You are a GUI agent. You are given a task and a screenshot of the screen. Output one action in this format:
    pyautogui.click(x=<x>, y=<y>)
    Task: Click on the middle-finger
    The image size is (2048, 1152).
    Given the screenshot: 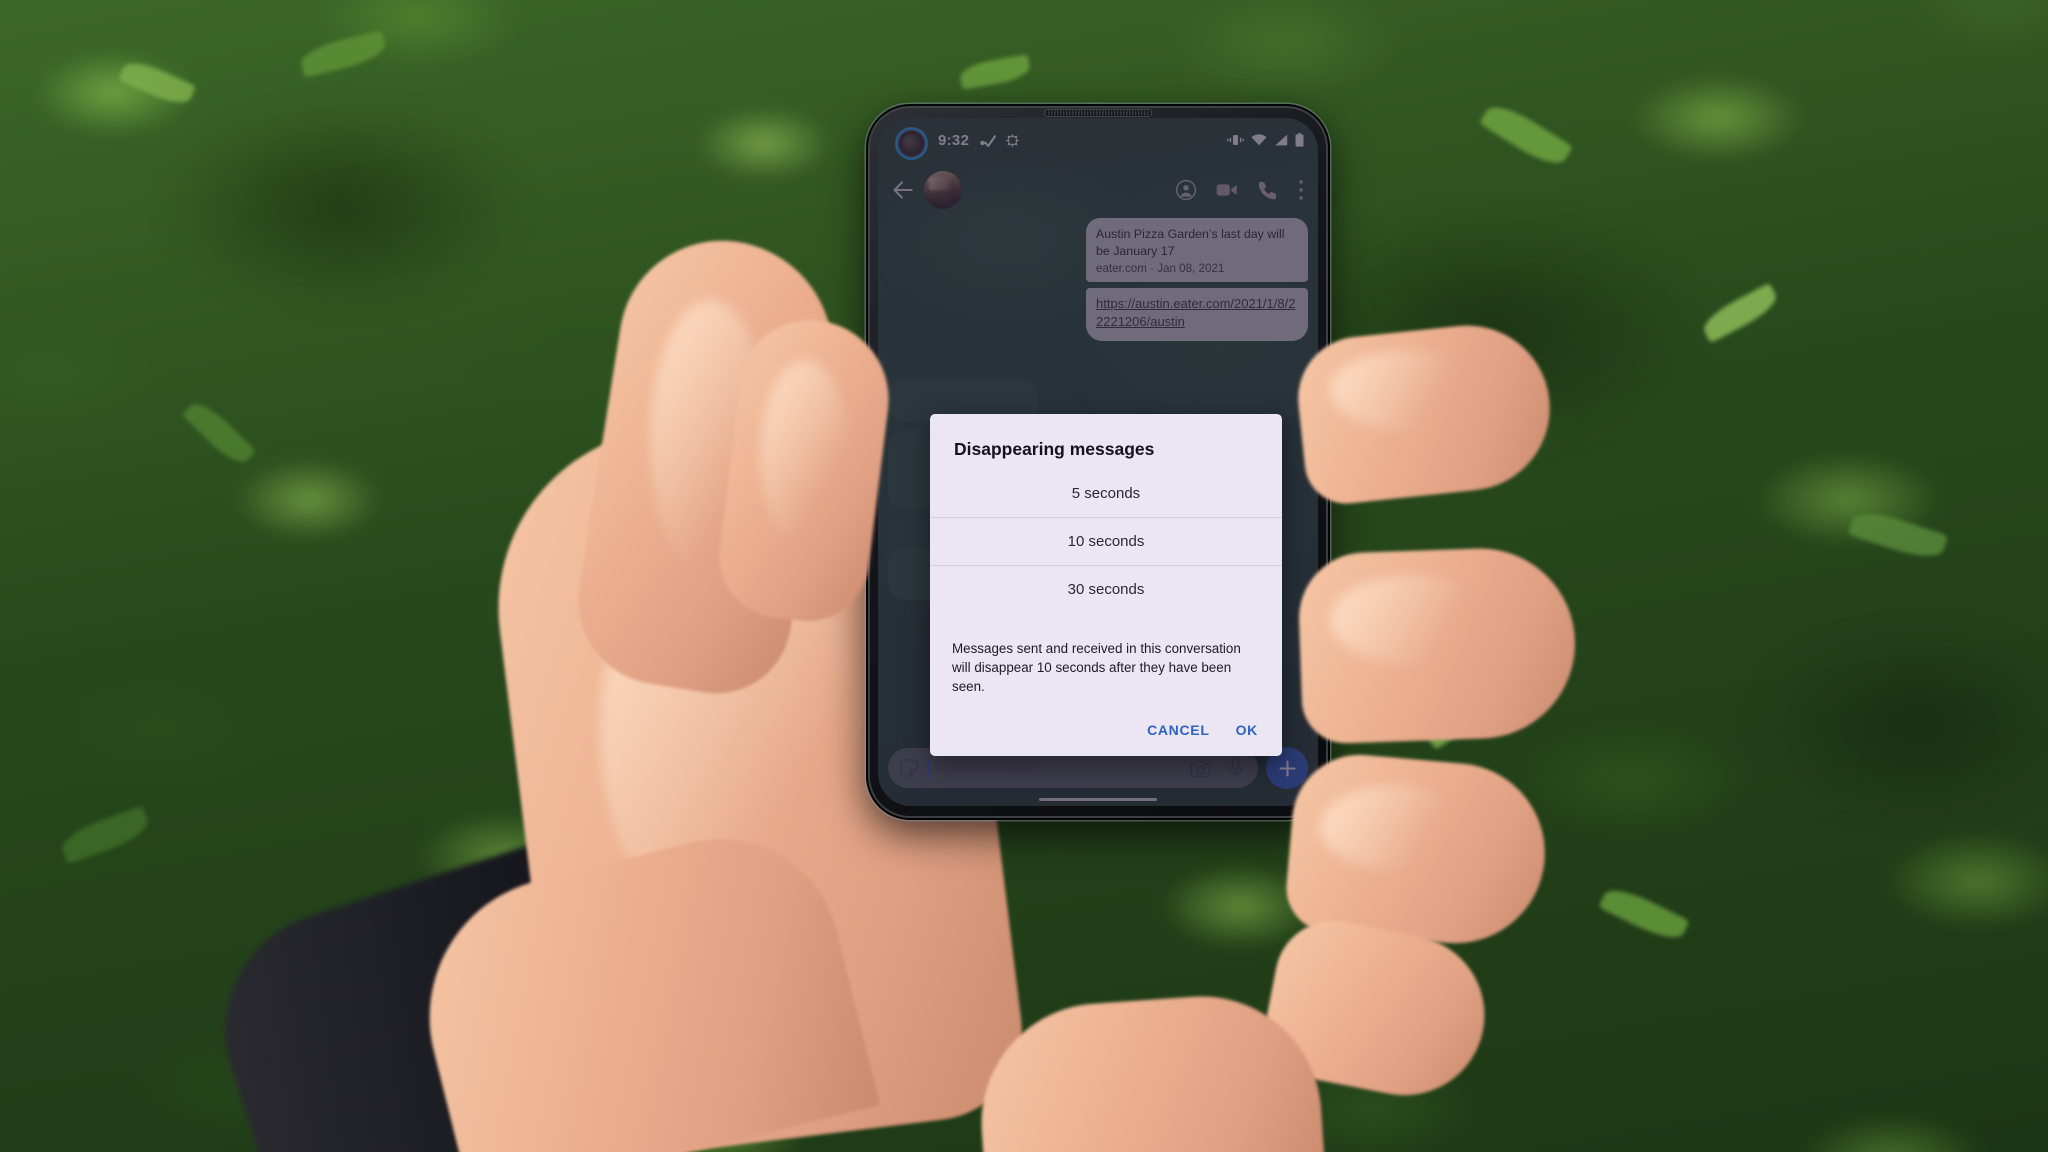 What is the action you would take?
    pyautogui.click(x=1437, y=645)
    